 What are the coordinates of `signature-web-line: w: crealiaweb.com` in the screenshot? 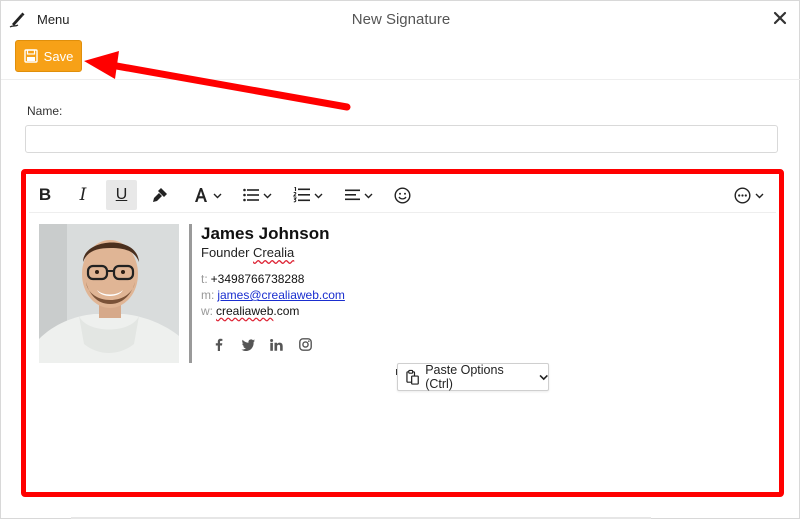 It's located at (250, 311).